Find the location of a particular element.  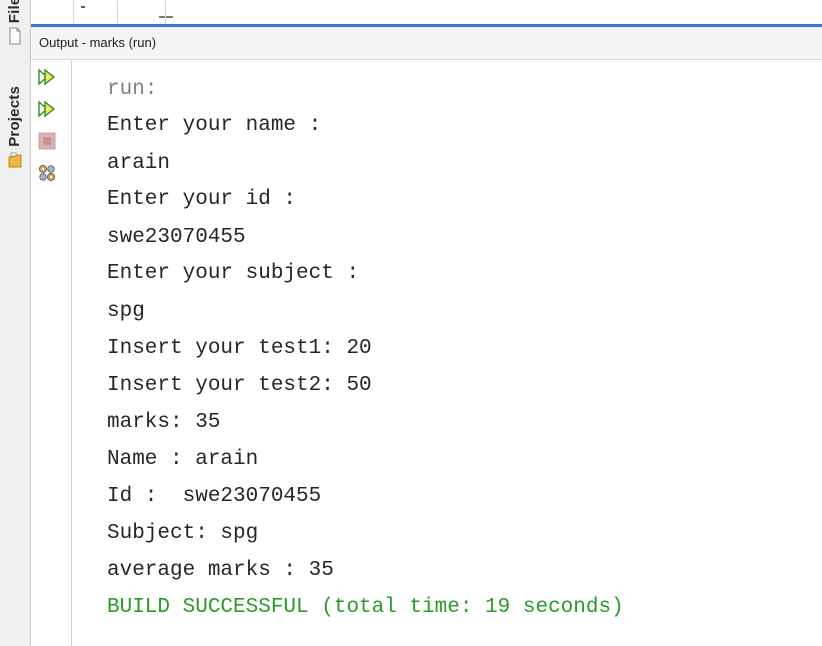

stop-icon is located at coordinates (47, 141).